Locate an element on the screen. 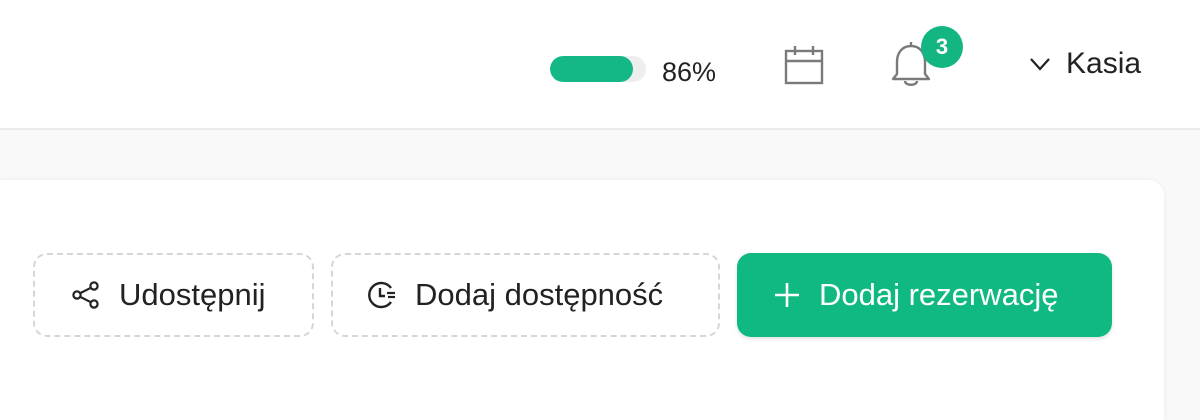  add-availability-button: Dodaj dostępność is located at coordinates (525, 295).